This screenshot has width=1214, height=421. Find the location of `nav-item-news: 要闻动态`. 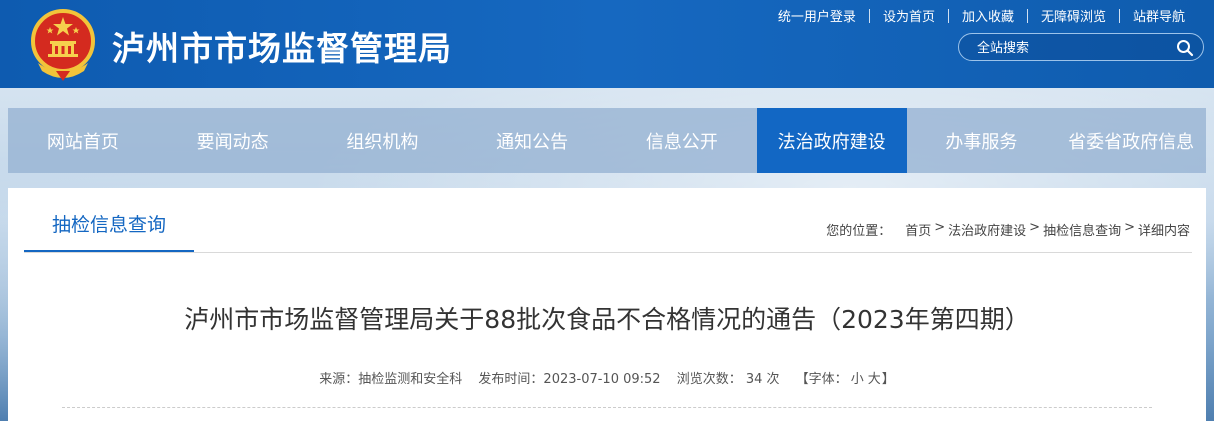

nav-item-news: 要闻动态 is located at coordinates (233, 140).